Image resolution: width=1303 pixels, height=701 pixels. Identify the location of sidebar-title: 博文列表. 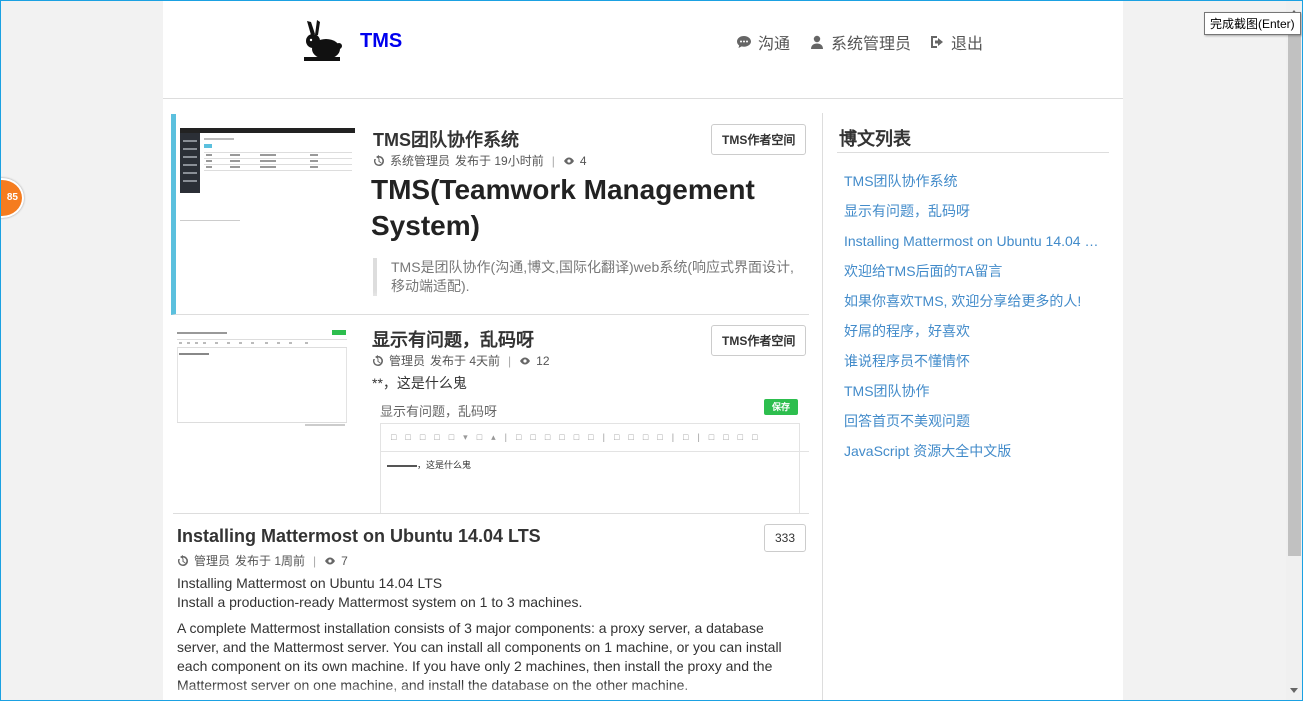
(875, 139).